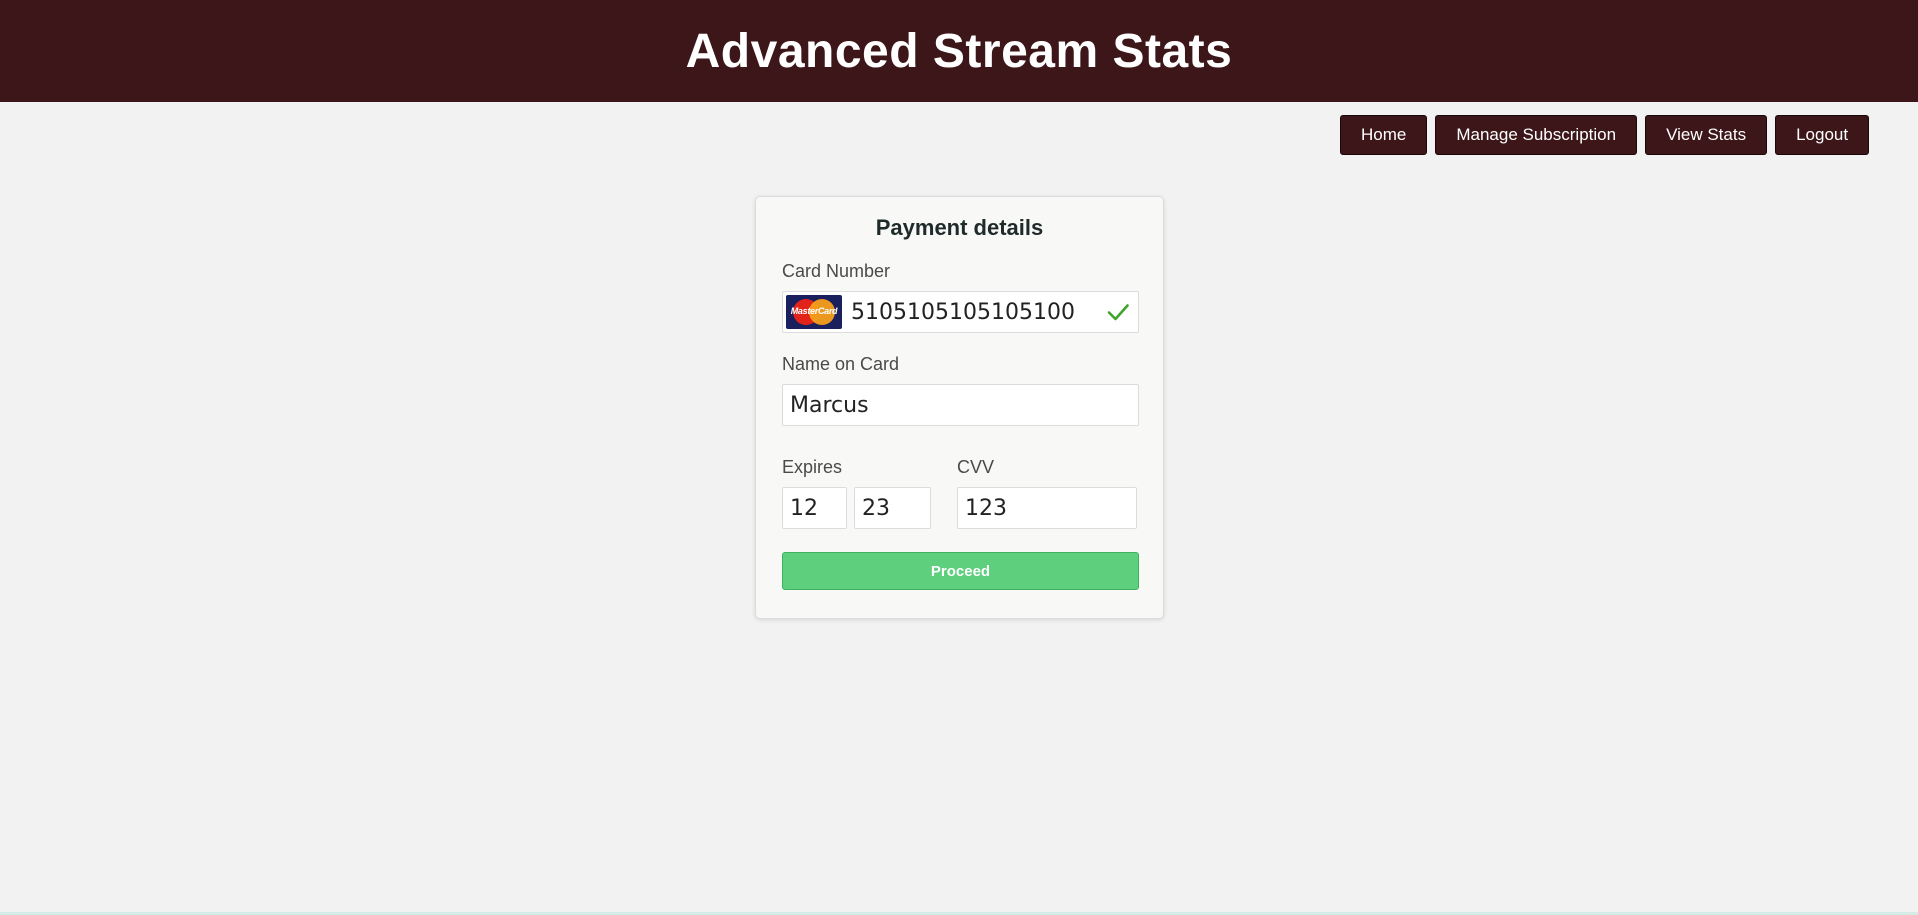 Image resolution: width=1918 pixels, height=915 pixels. I want to click on card-number-input: MasterCard 5105105105105100, so click(960, 312).